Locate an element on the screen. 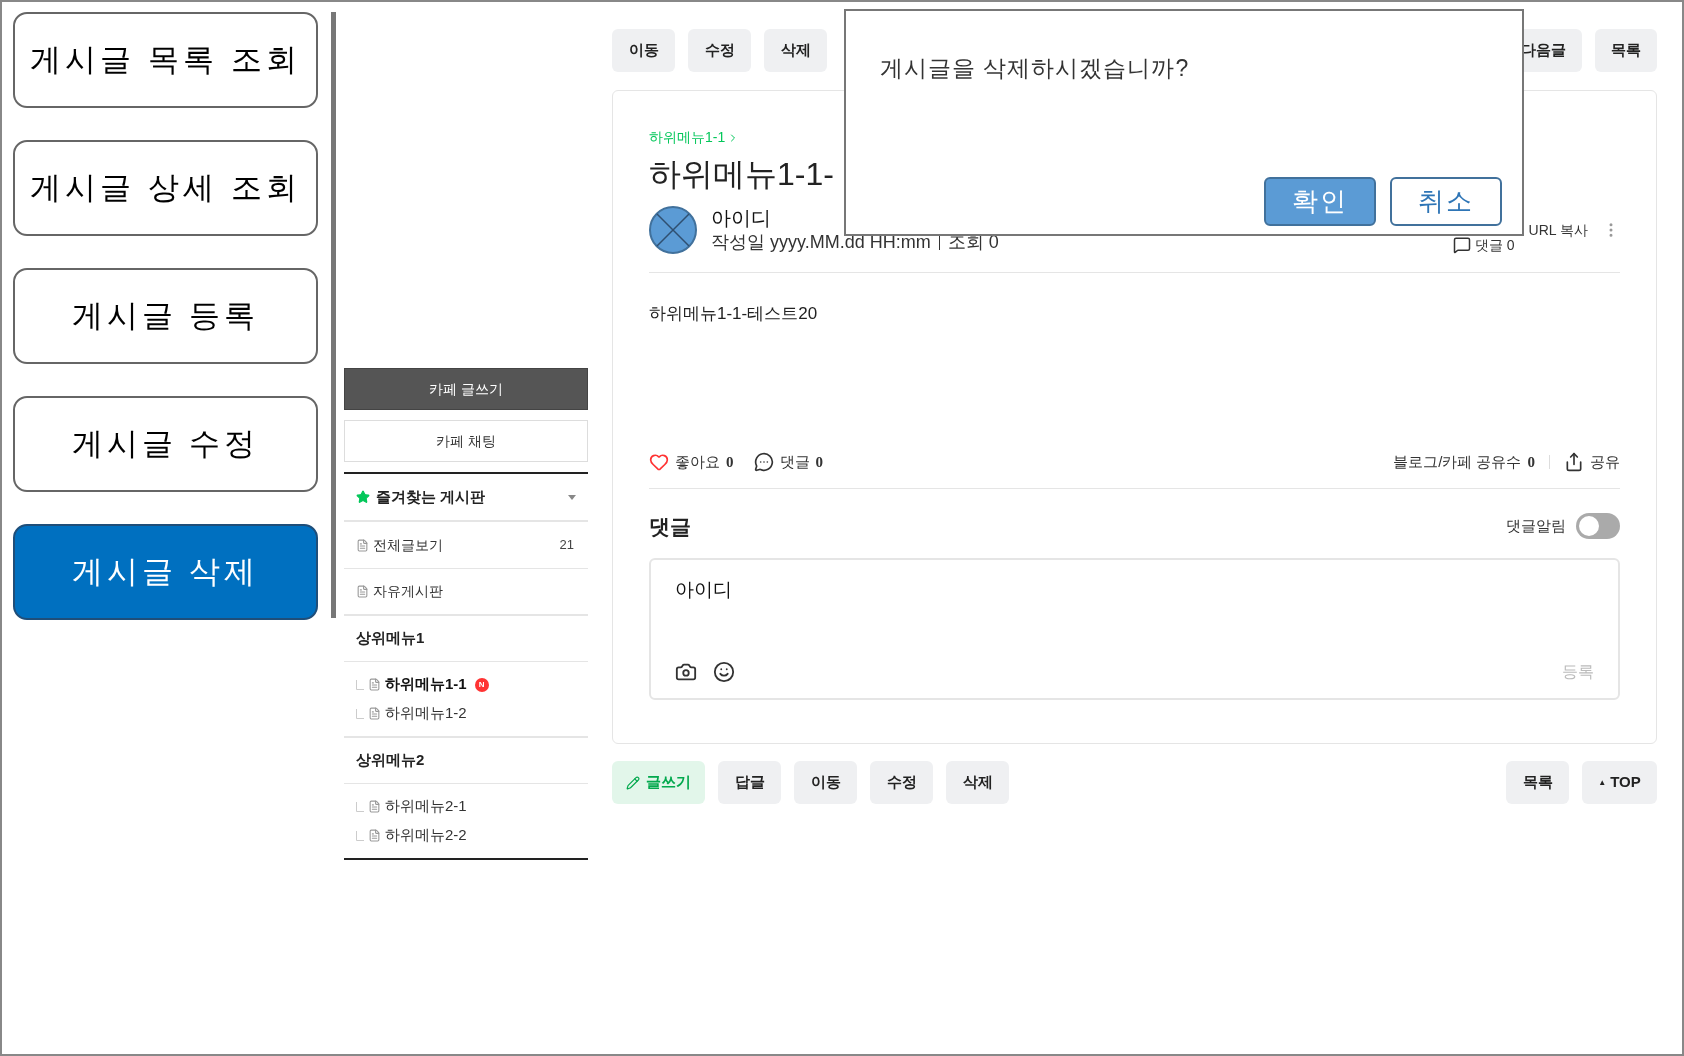  smile-icon is located at coordinates (724, 672).